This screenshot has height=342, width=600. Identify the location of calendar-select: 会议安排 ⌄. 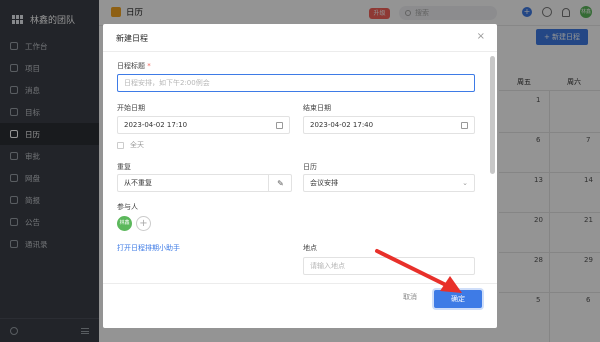
(389, 183).